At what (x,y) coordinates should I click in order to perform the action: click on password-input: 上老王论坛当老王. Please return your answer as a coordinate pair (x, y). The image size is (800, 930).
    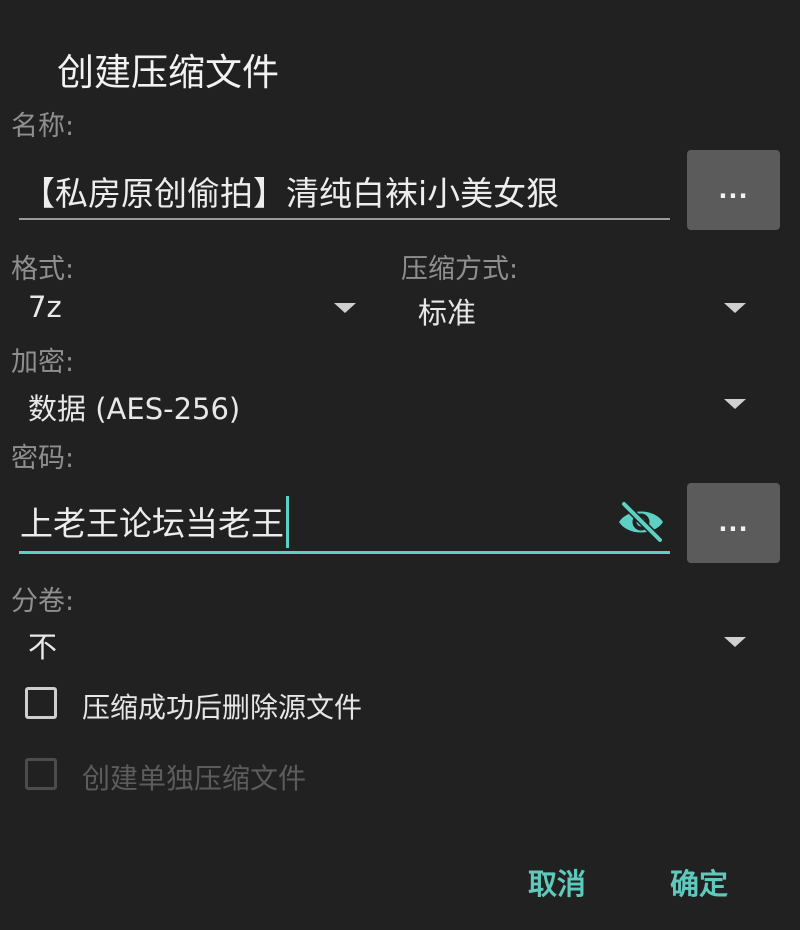
    Looking at the image, I should click on (152, 521).